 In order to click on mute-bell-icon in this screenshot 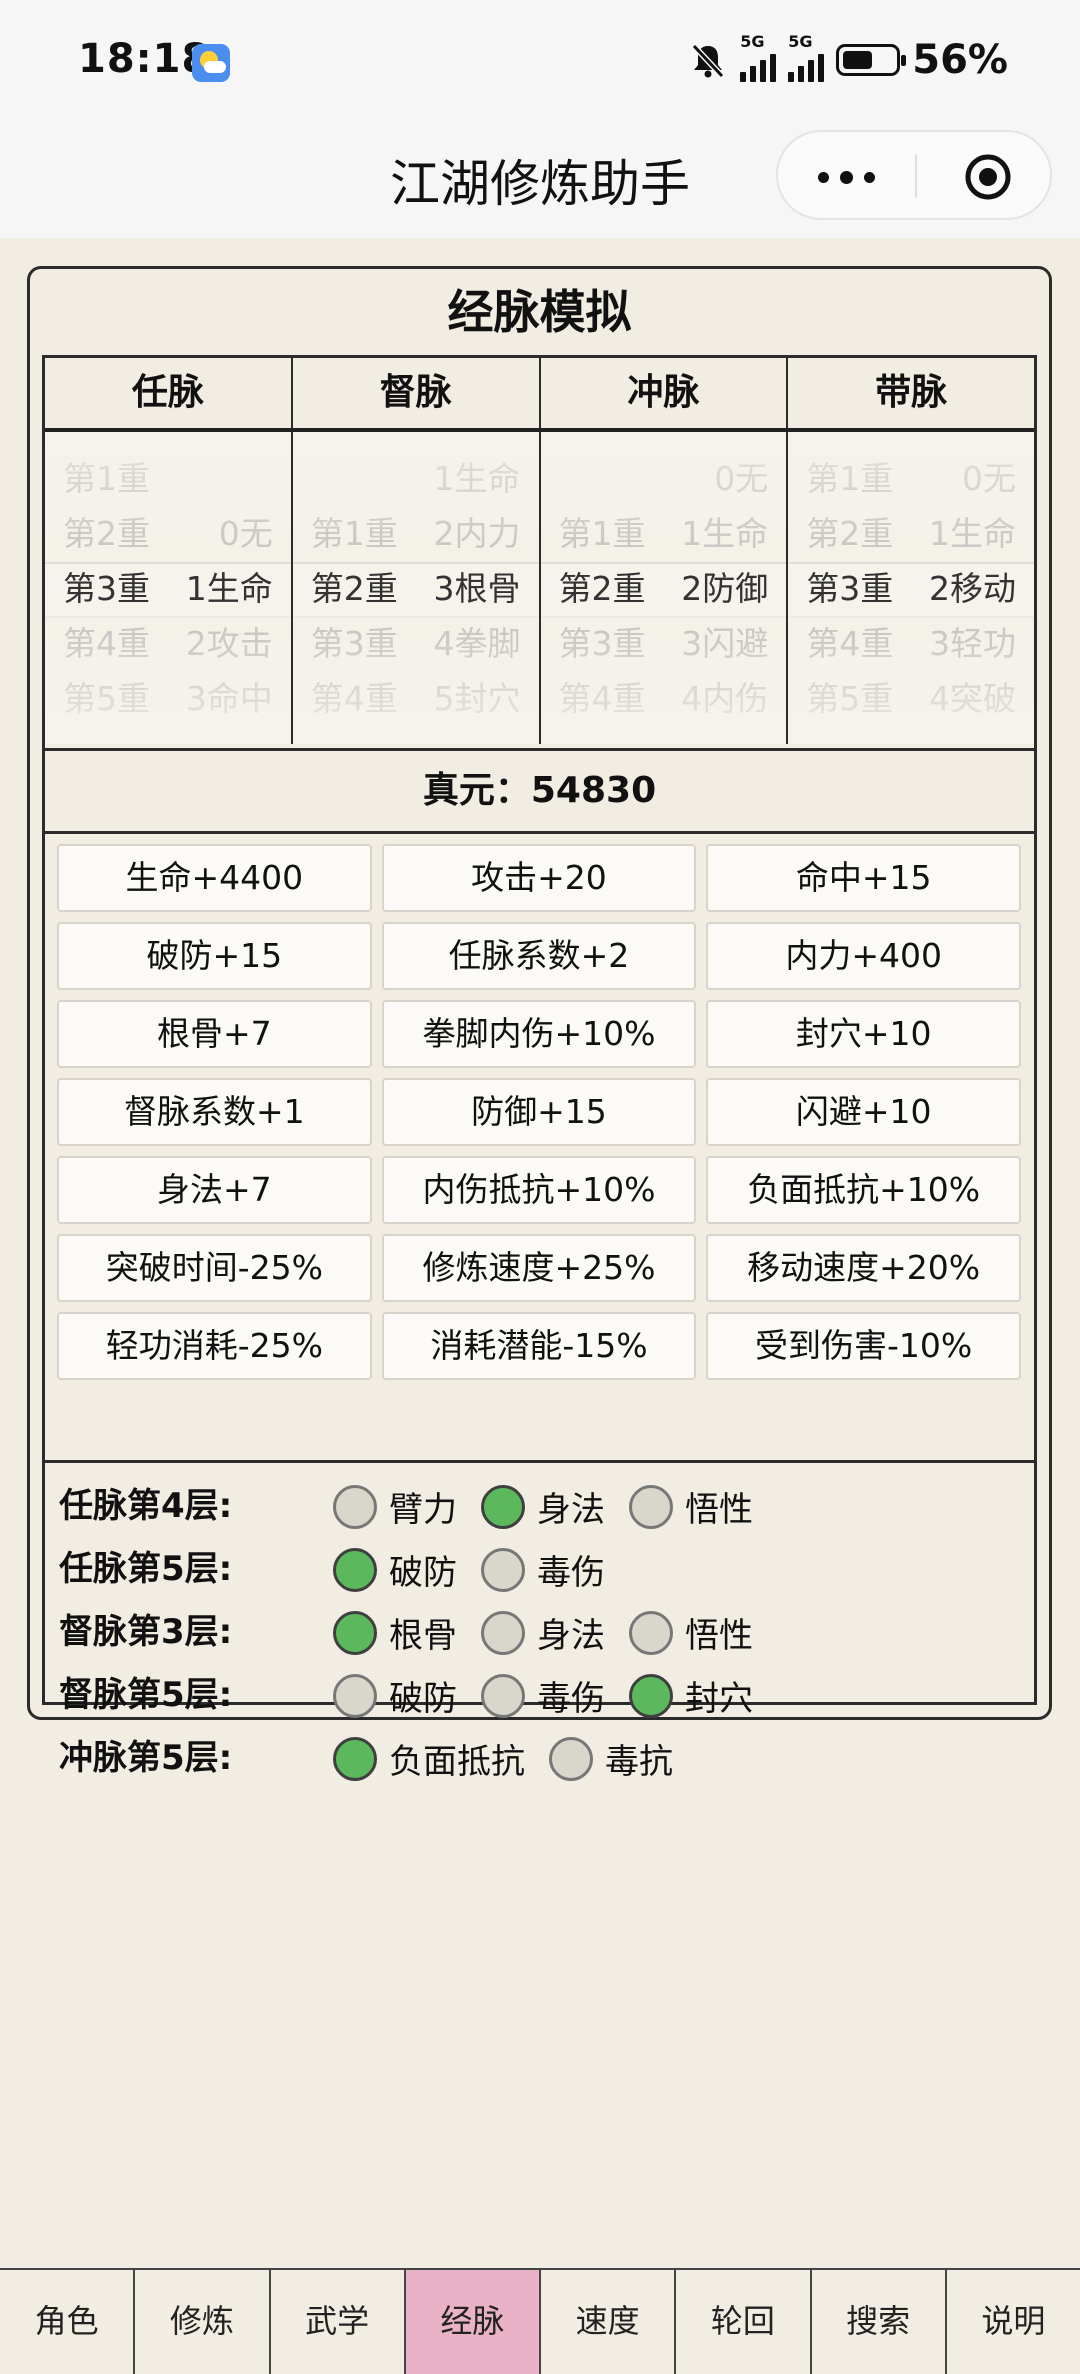, I will do `click(708, 60)`.